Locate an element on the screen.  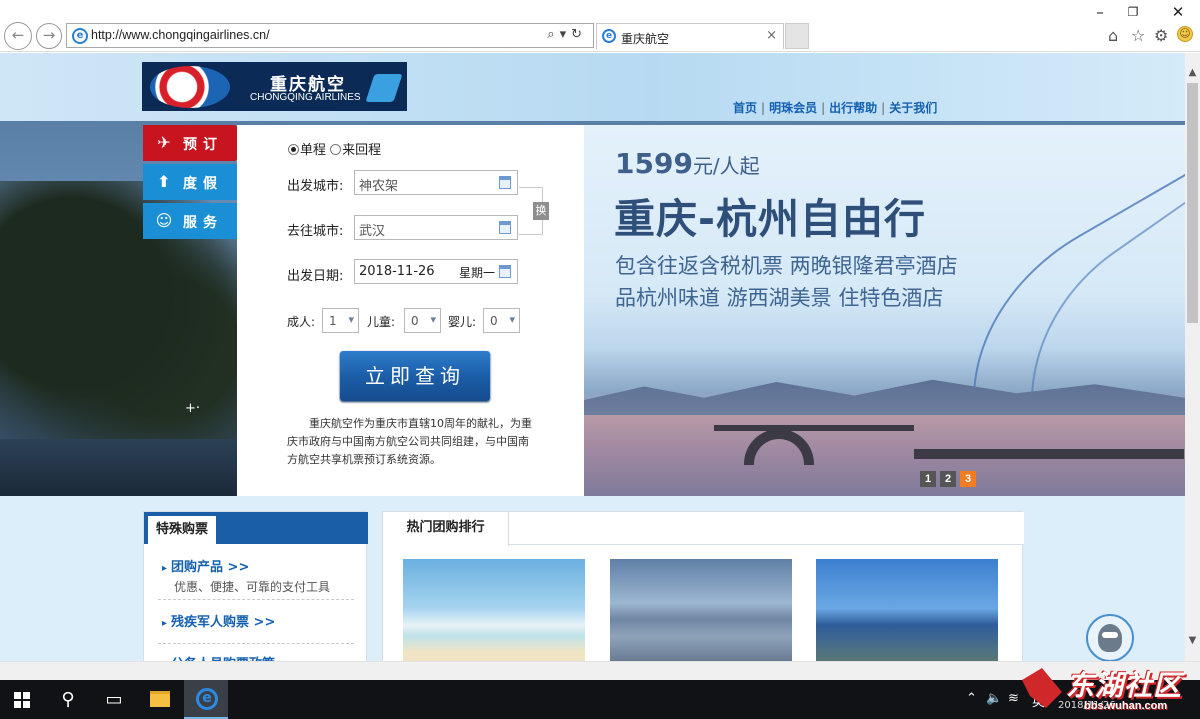
taskbar-search-icon: ⚲ is located at coordinates (68, 699).